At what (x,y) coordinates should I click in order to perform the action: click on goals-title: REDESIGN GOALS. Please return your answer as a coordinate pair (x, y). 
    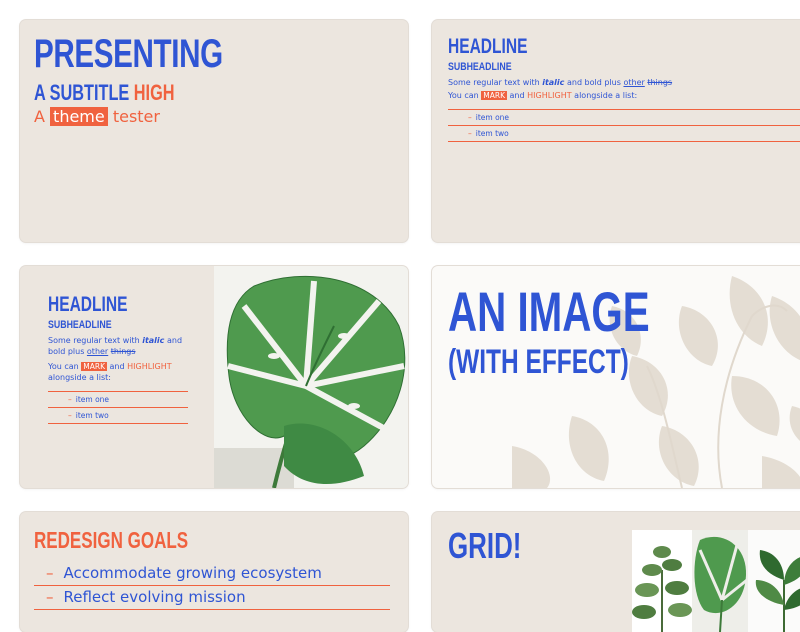
    Looking at the image, I should click on (111, 540).